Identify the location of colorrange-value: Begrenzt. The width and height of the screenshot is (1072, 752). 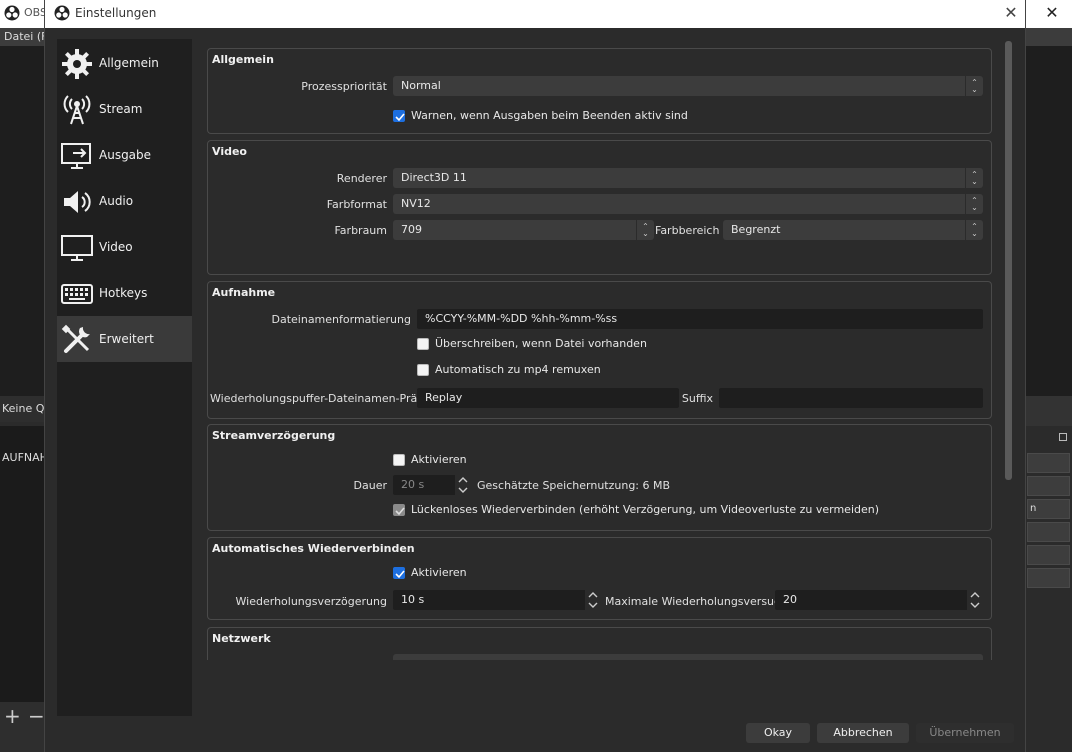
(756, 229).